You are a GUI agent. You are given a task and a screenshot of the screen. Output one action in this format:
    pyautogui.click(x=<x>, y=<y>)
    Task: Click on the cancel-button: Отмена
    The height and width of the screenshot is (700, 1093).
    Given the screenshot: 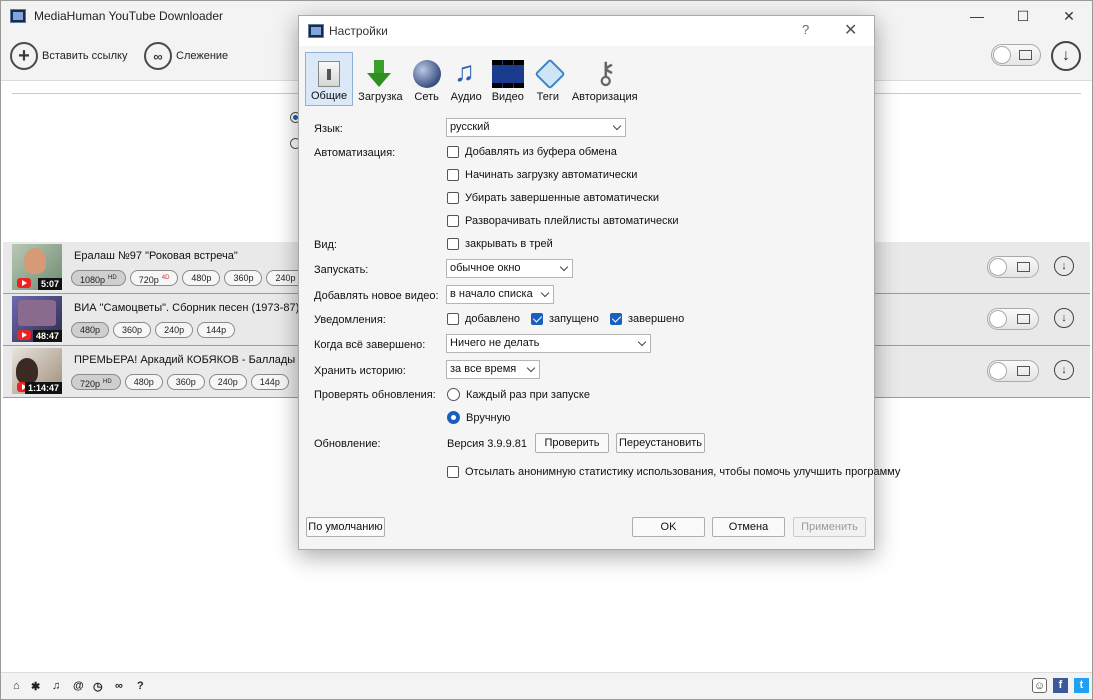 What is the action you would take?
    pyautogui.click(x=748, y=527)
    